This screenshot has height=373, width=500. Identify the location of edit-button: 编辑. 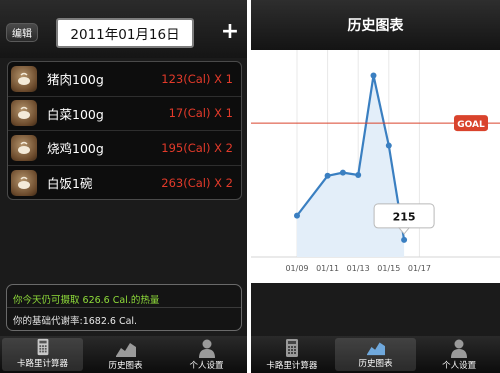
(22, 32).